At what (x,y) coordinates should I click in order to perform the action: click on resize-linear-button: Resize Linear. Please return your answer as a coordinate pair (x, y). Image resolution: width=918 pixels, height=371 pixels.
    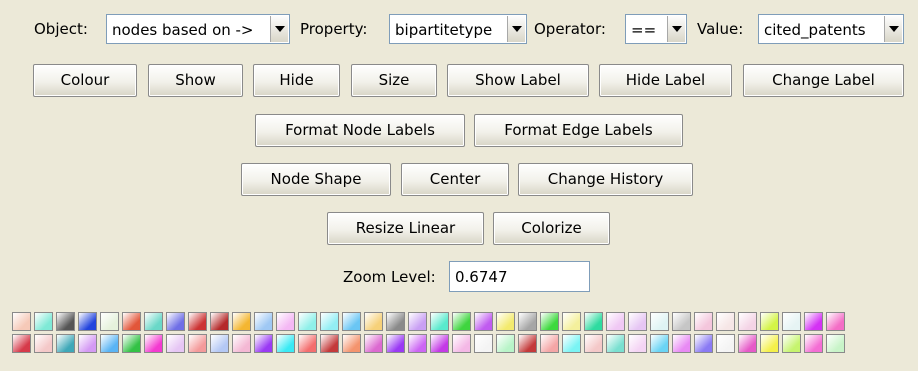
    Looking at the image, I should click on (405, 228).